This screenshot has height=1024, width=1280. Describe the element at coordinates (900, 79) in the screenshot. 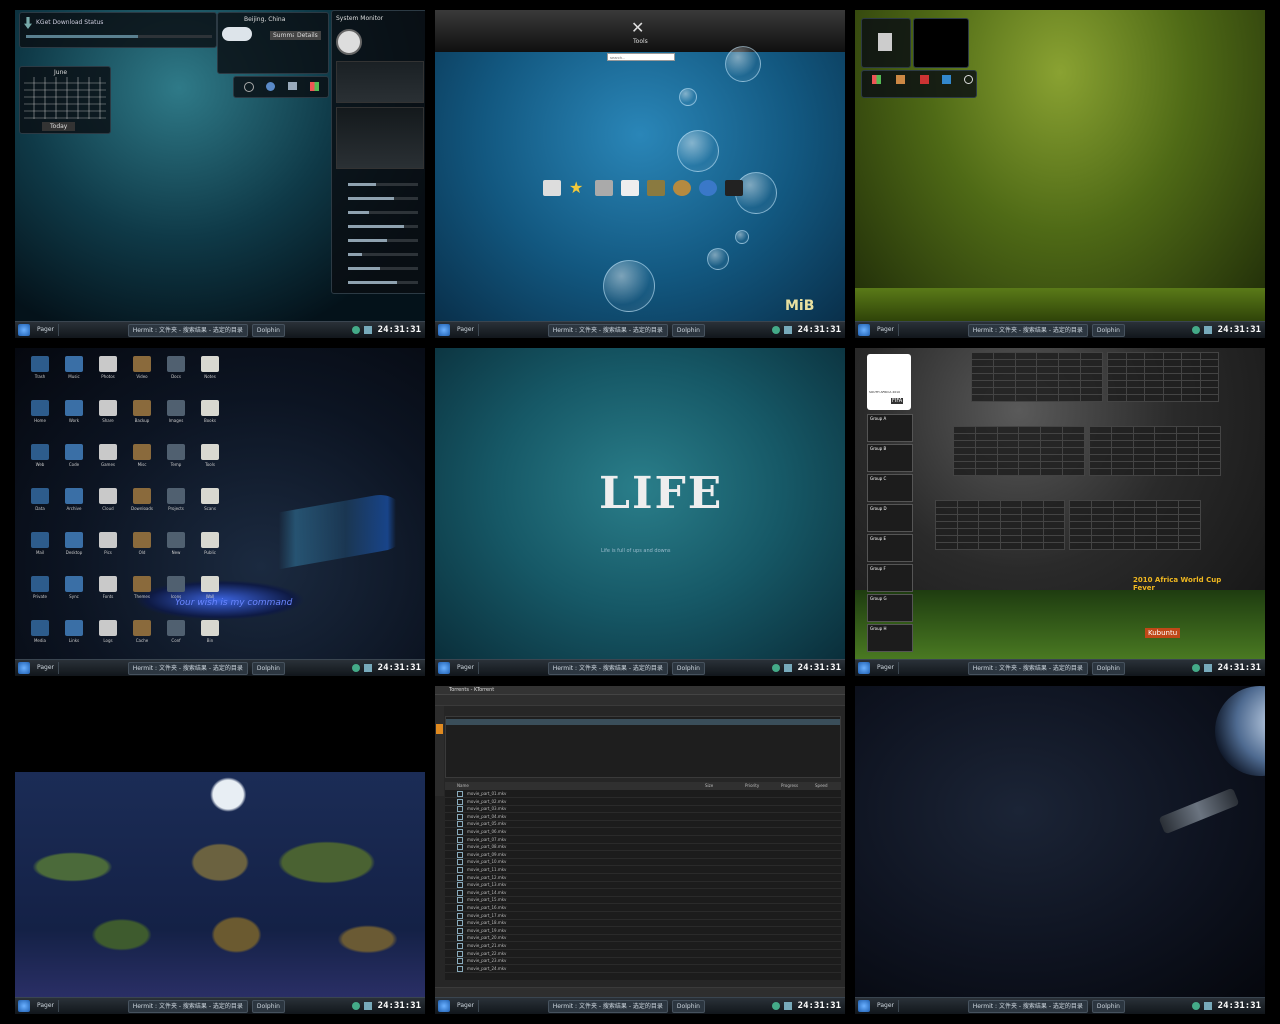

I see `files-icon` at that location.